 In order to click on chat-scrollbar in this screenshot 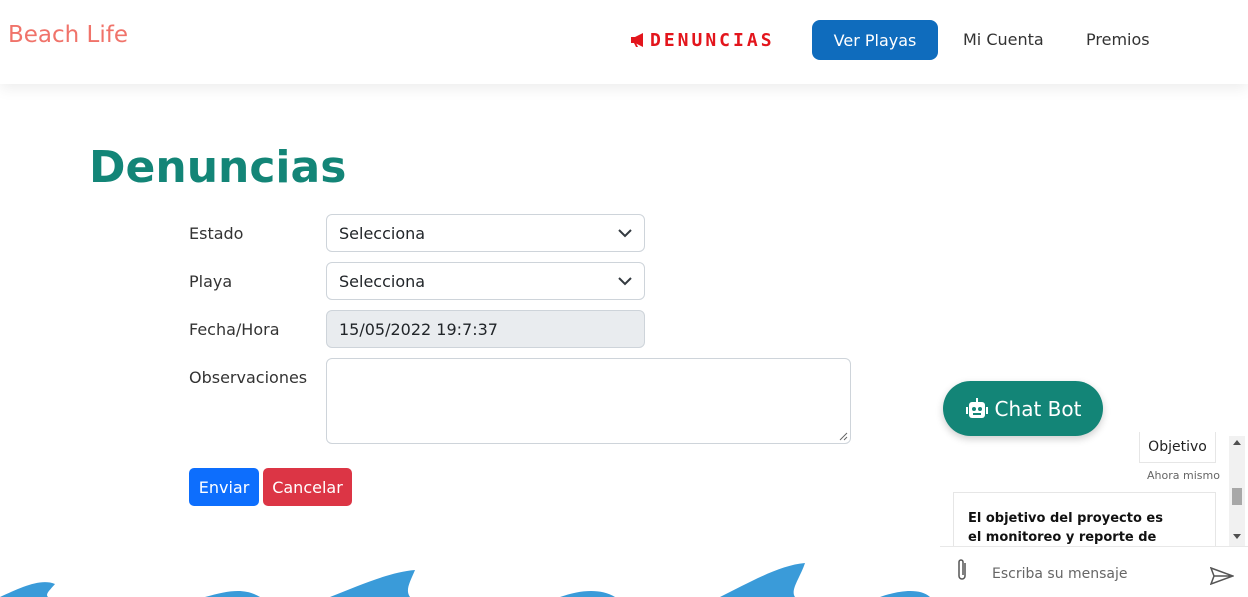, I will do `click(1237, 491)`.